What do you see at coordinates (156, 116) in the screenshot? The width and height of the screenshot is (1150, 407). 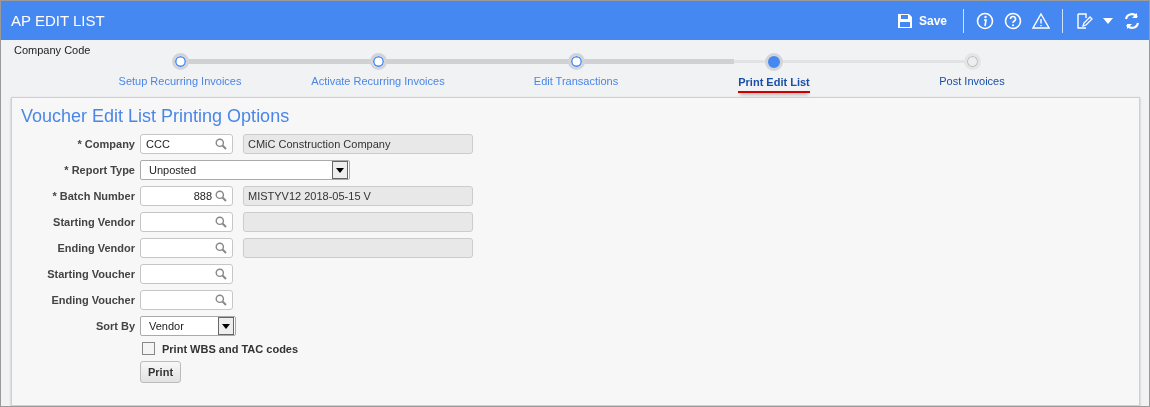 I see `panel-title: Voucher Edit List Printing Options` at bounding box center [156, 116].